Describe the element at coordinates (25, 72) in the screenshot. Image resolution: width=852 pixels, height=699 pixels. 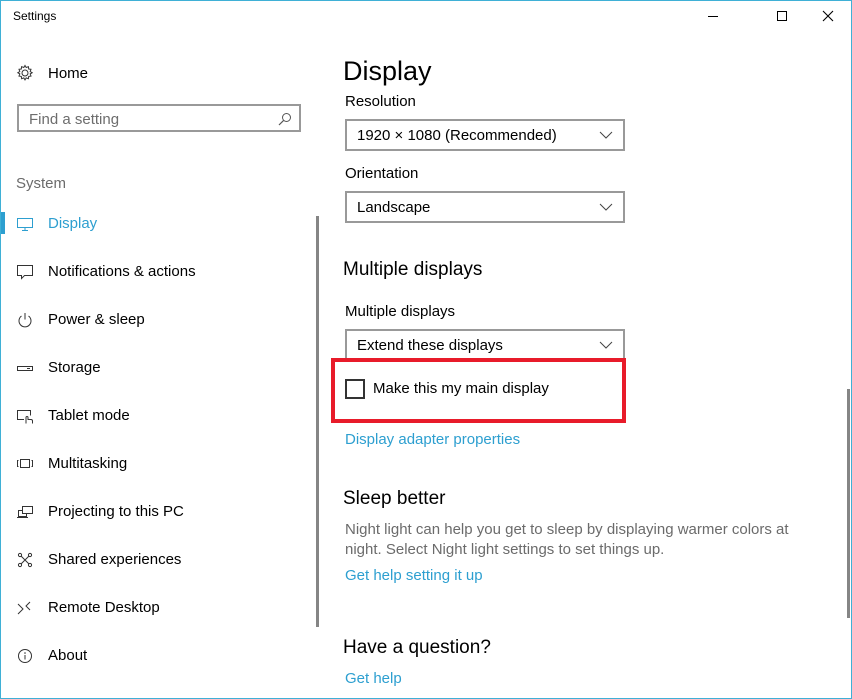
I see `gear-icon` at that location.